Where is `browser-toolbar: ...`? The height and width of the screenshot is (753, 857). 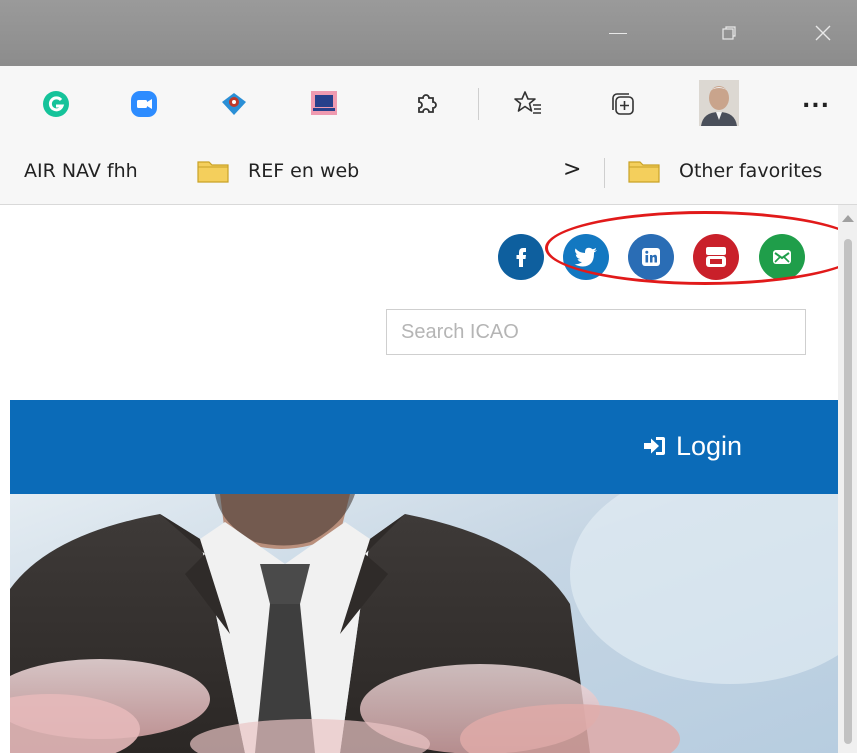
browser-toolbar: ... is located at coordinates (428, 104).